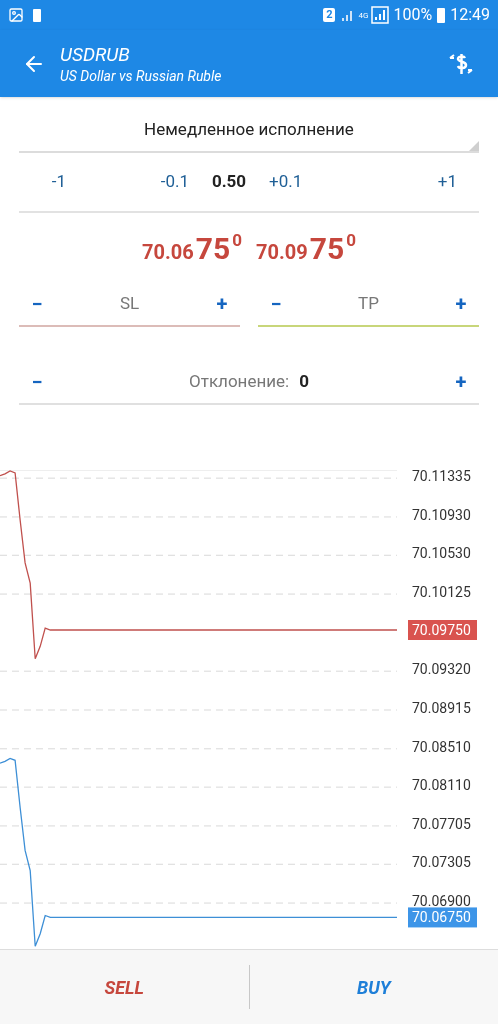 Image resolution: width=498 pixels, height=1024 pixels. Describe the element at coordinates (442, 917) in the screenshot. I see `price-tag: 70.06750` at that location.